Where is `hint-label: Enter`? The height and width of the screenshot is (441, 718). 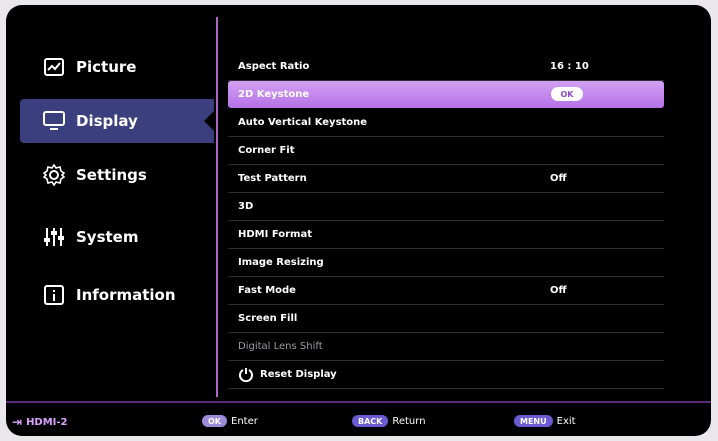 hint-label: Enter is located at coordinates (244, 421).